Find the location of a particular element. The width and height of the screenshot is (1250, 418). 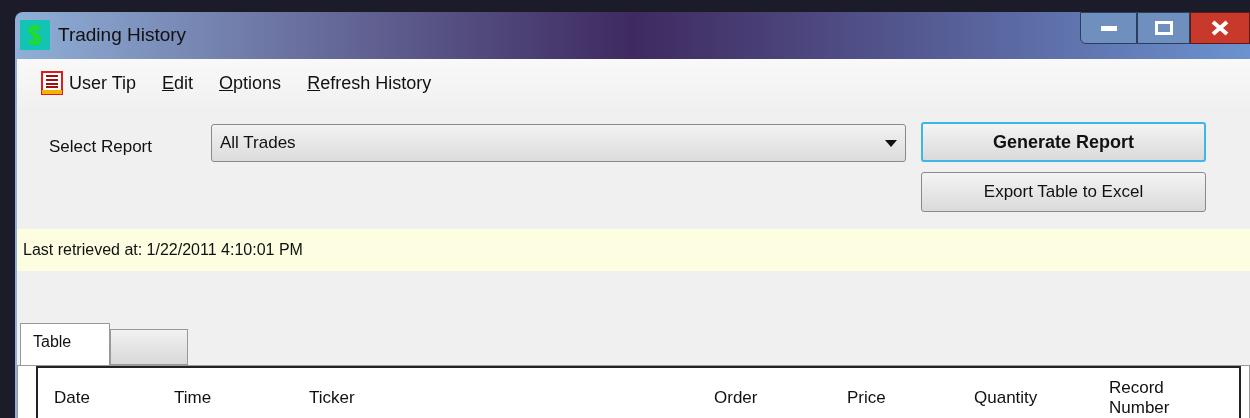

action-button: Export Table to Excel is located at coordinates (1063, 192).